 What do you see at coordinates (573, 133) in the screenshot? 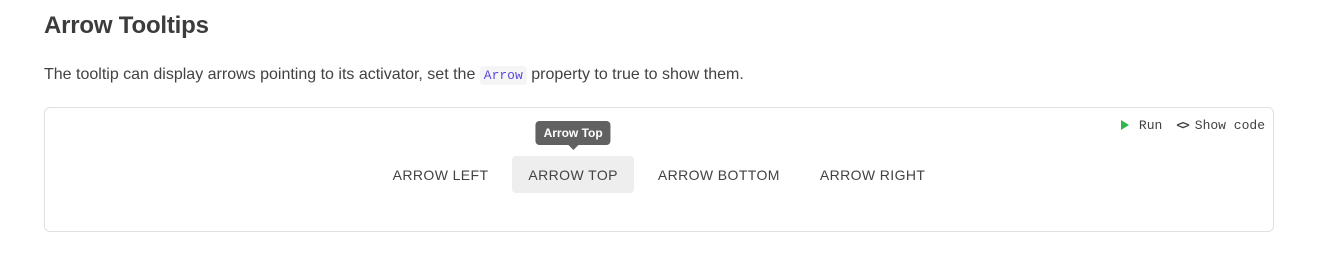
I see `tooltip-text: Arrow Top` at bounding box center [573, 133].